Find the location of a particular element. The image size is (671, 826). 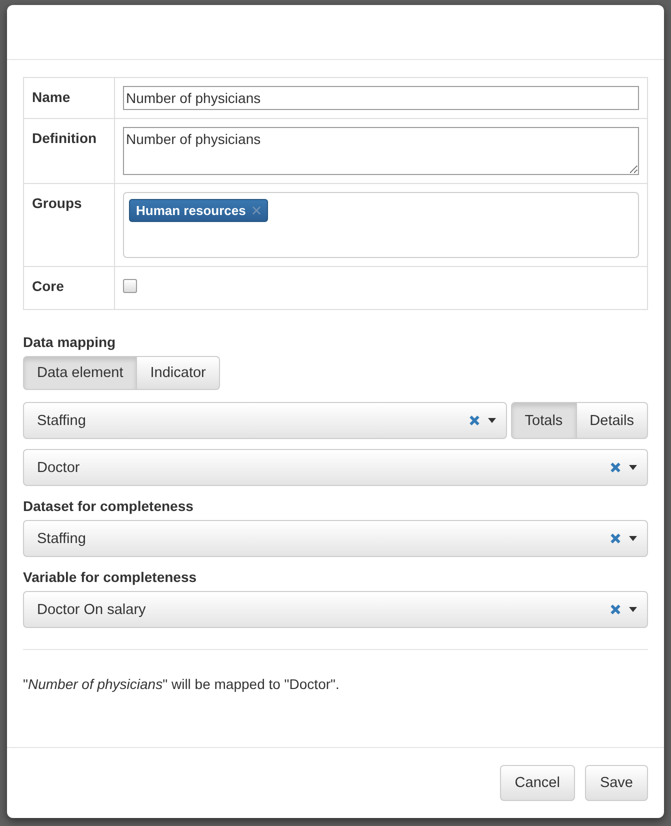

field-label: Core is located at coordinates (48, 286).